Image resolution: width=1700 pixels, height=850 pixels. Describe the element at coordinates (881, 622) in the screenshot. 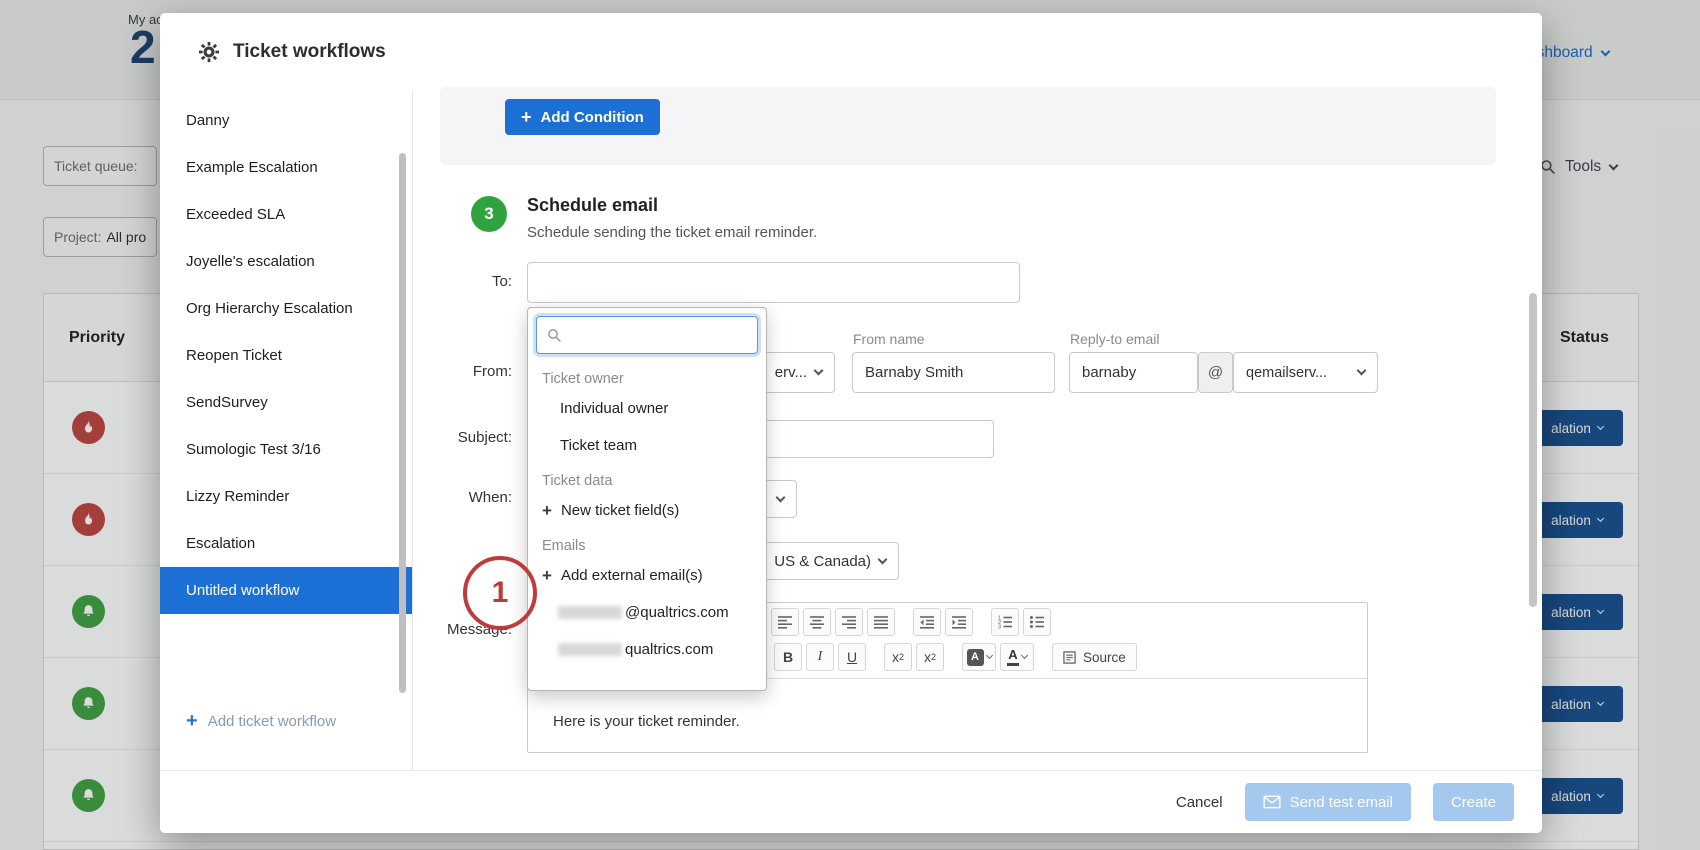

I see `justify-button` at that location.